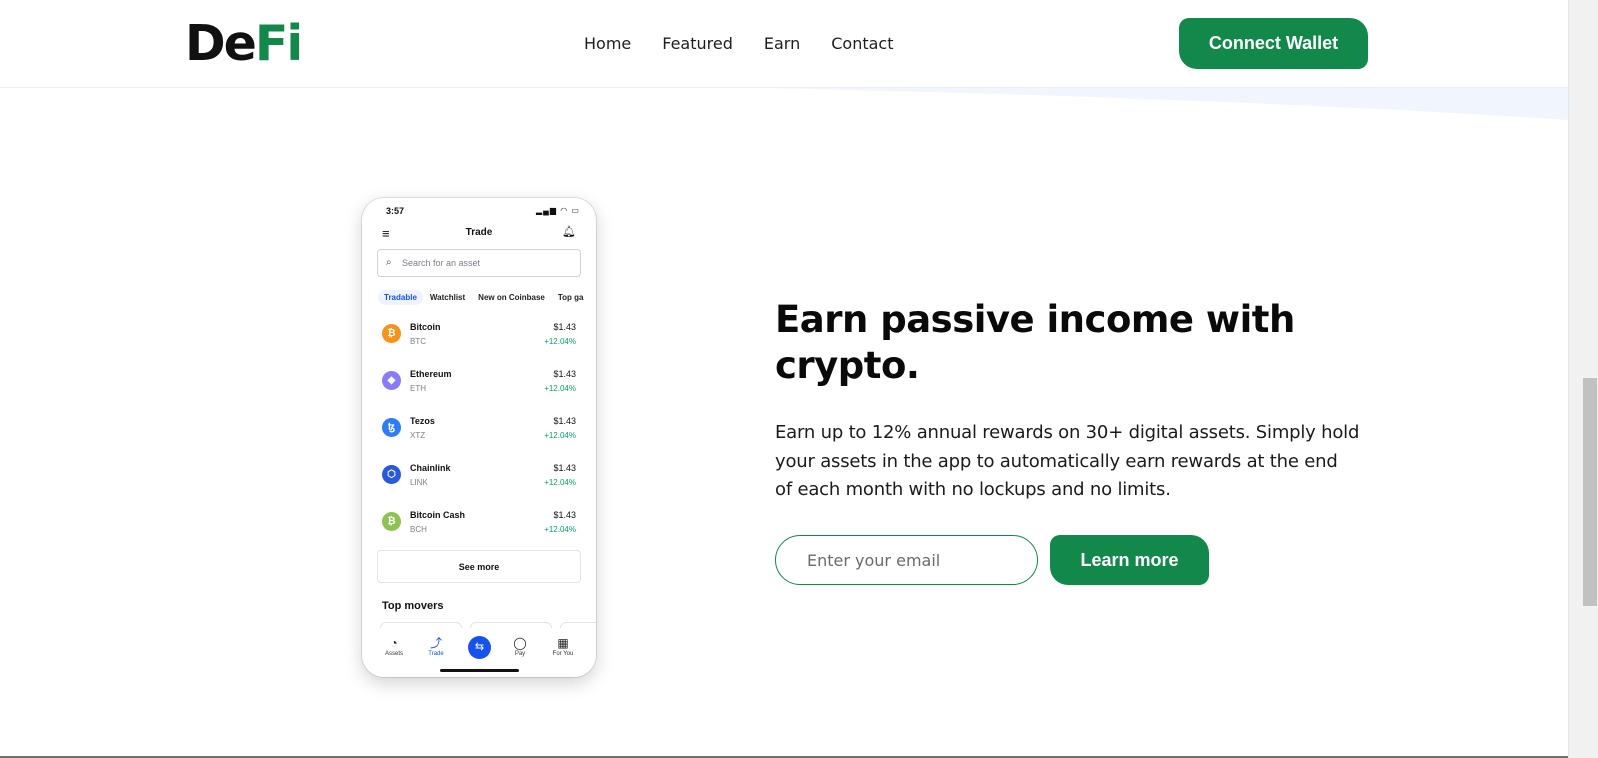 This screenshot has height=758, width=1598. I want to click on nav-label: Assets, so click(393, 654).